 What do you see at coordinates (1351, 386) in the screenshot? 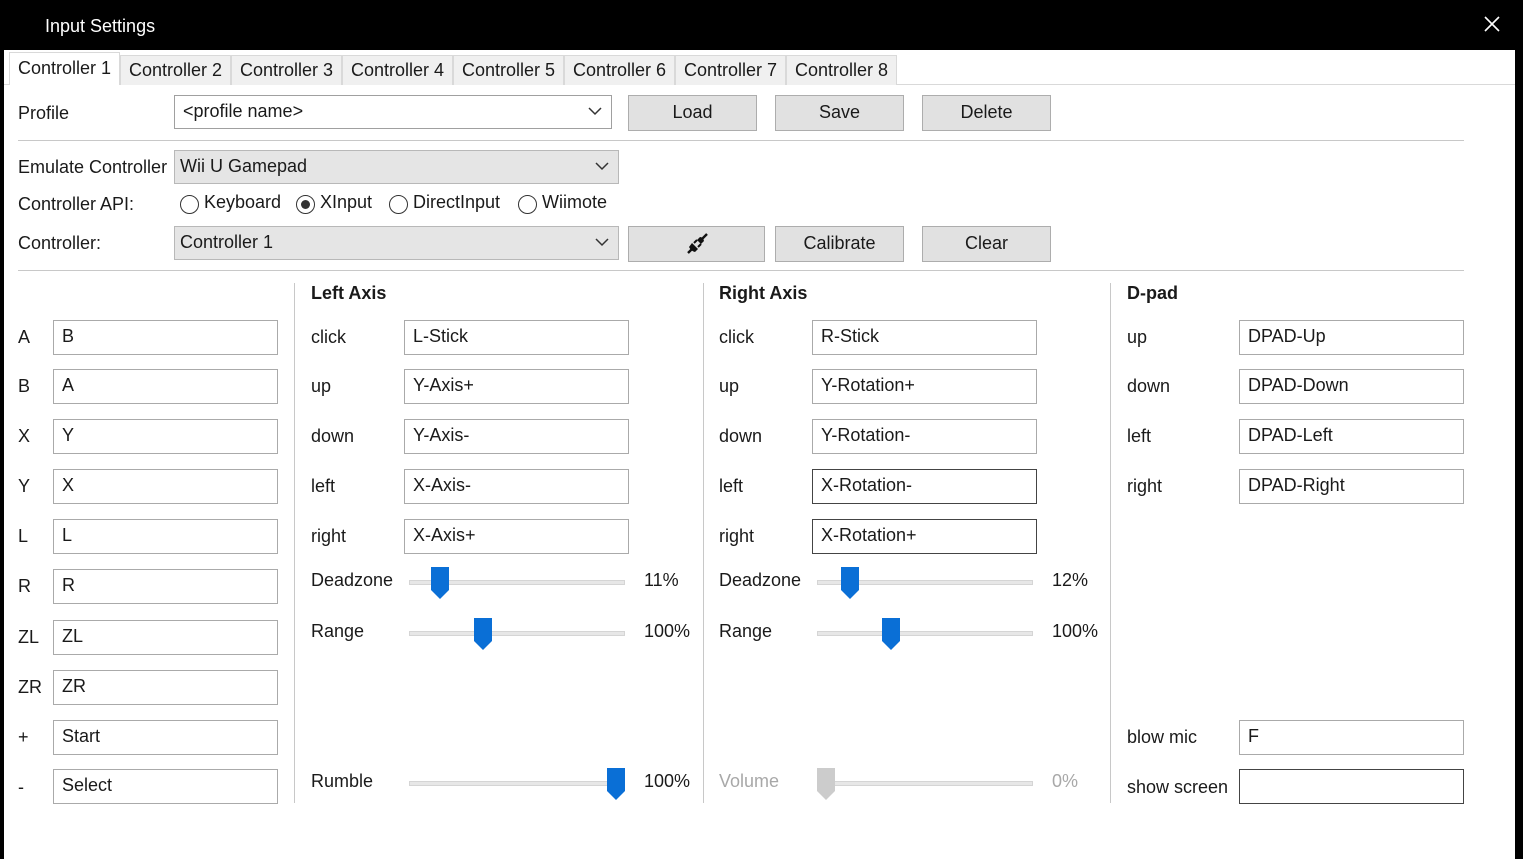
I see `dpad-down-field: DPAD-Down` at bounding box center [1351, 386].